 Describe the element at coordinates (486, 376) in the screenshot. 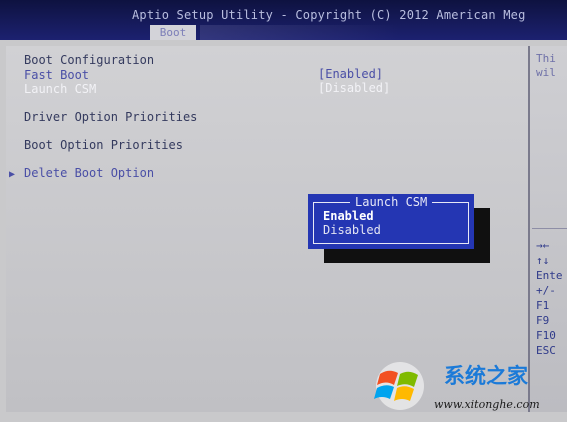

I see `watermark-brand: 系统之家` at that location.